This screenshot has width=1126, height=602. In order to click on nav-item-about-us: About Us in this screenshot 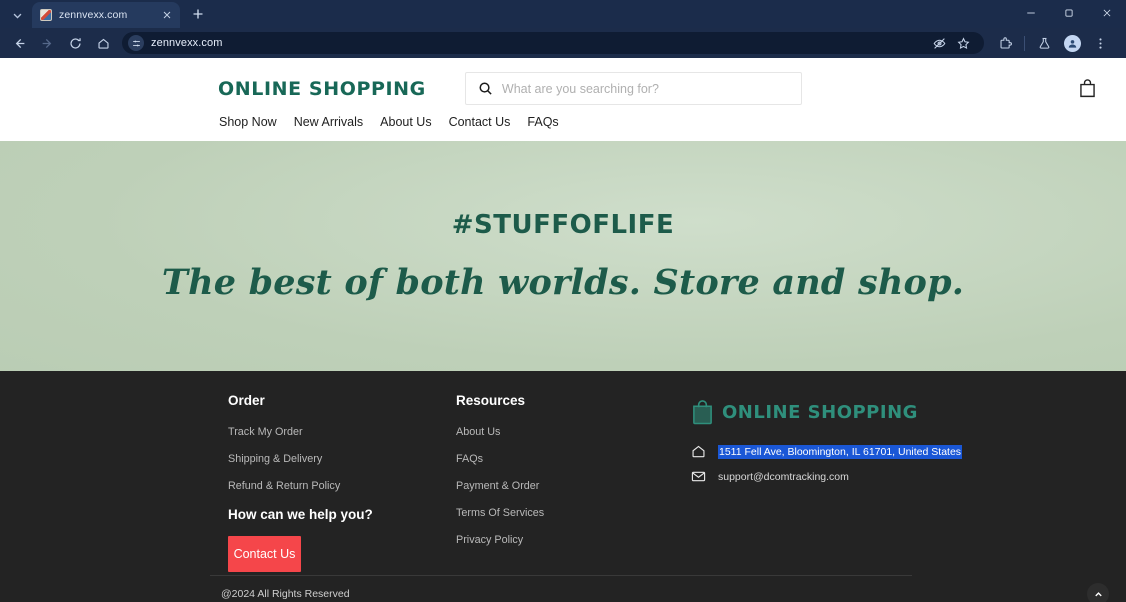, I will do `click(405, 122)`.